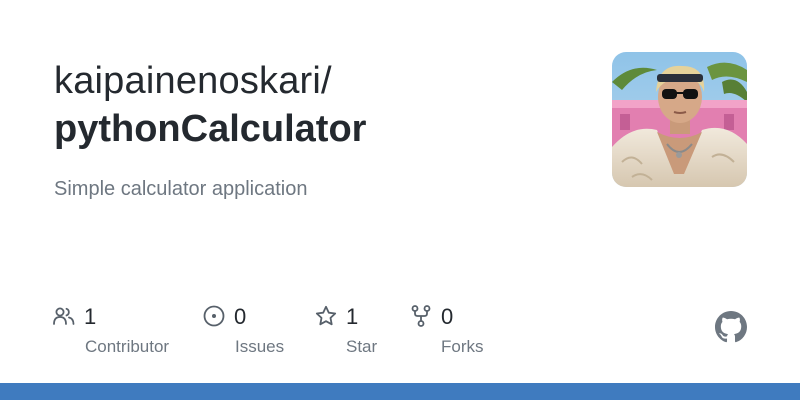 This screenshot has width=800, height=400. I want to click on repo-description: Simple calculator application, so click(181, 189).